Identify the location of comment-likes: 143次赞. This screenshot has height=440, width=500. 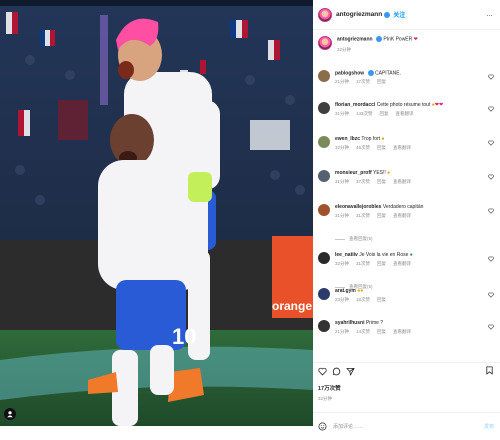
(364, 114).